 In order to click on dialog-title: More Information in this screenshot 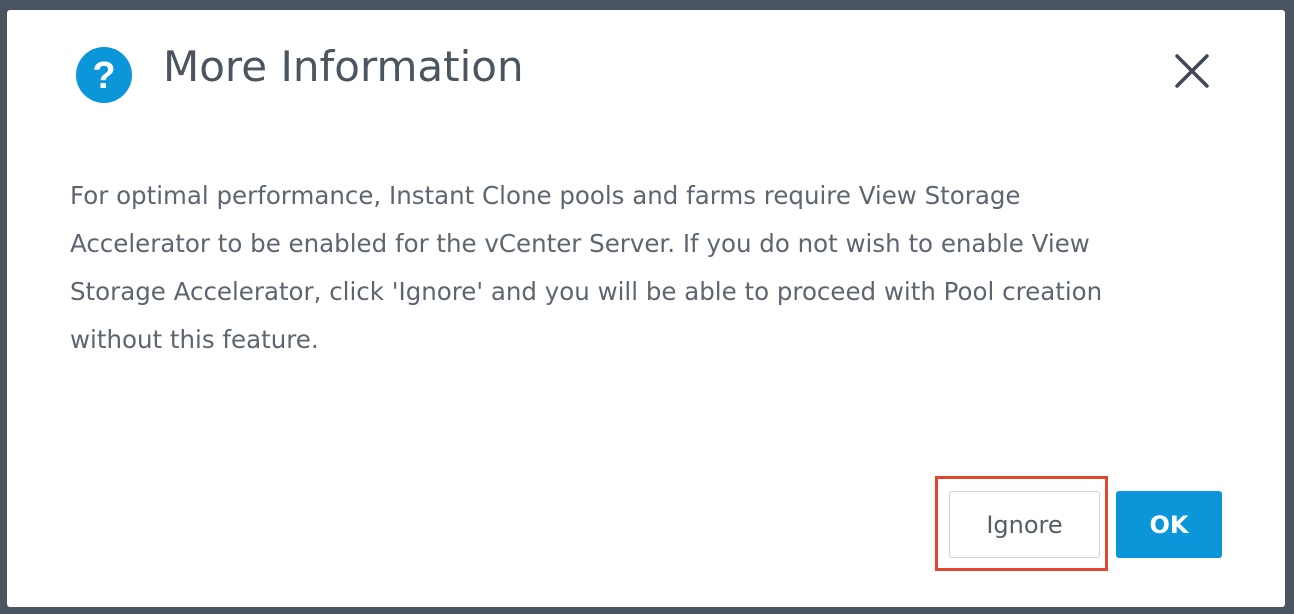, I will do `click(343, 66)`.